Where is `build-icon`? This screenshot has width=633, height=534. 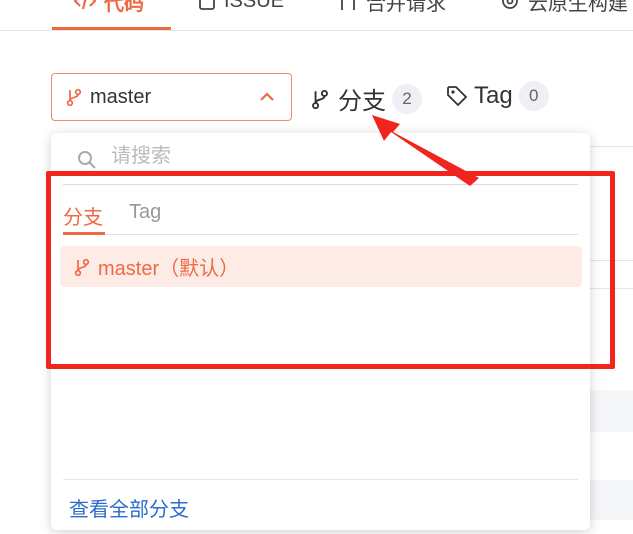
build-icon is located at coordinates (510, 4).